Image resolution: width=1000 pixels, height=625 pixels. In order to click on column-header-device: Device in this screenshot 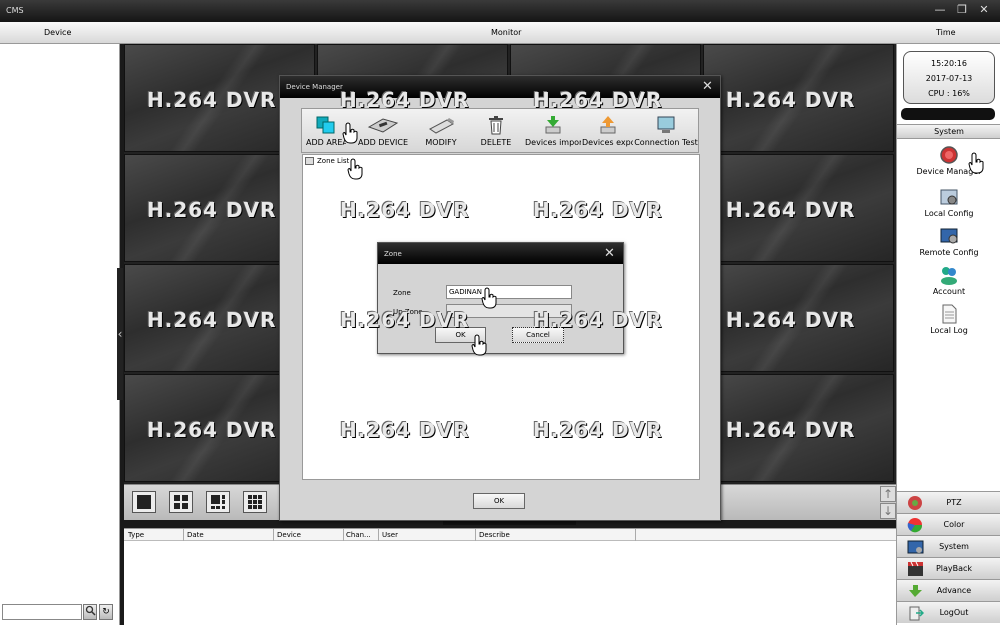, I will do `click(289, 535)`.